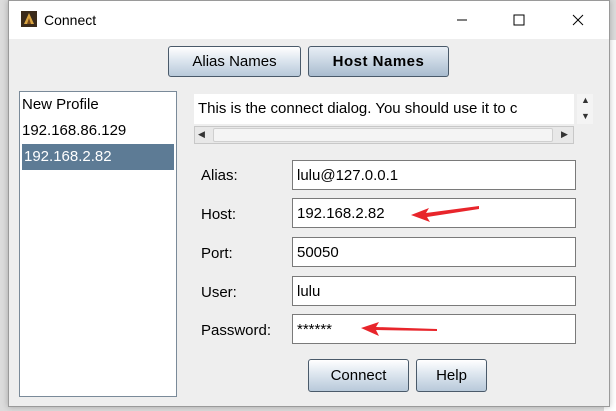  I want to click on scrollbar-thumb, so click(383, 135).